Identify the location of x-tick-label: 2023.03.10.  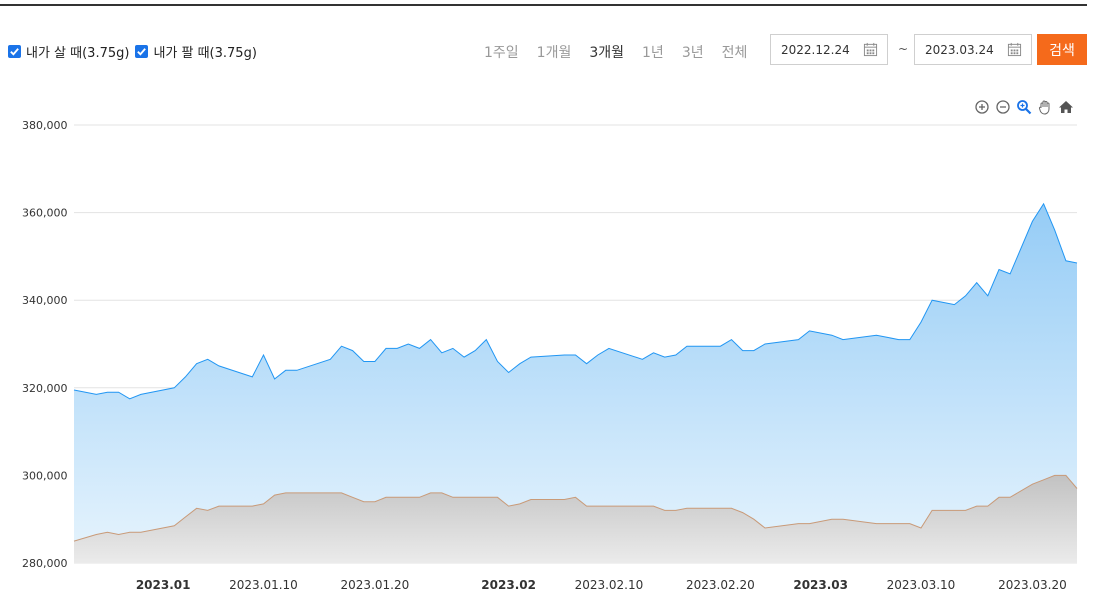
(921, 585).